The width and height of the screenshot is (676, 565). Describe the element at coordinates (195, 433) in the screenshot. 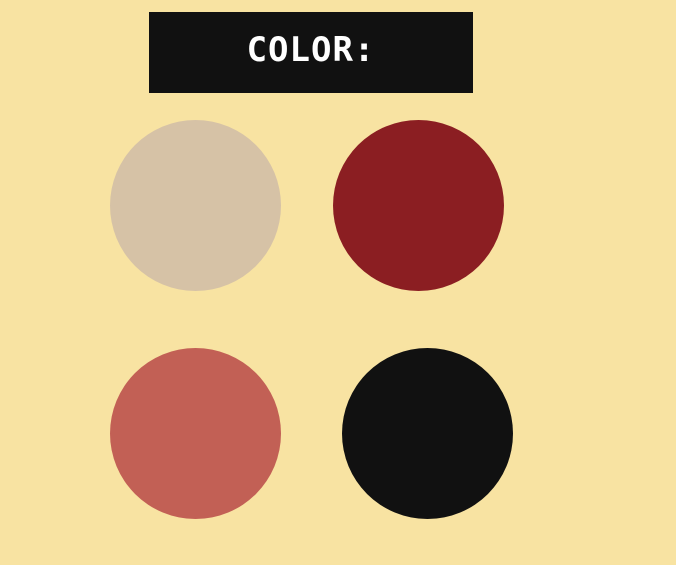

I see `color-swatch-coral` at that location.